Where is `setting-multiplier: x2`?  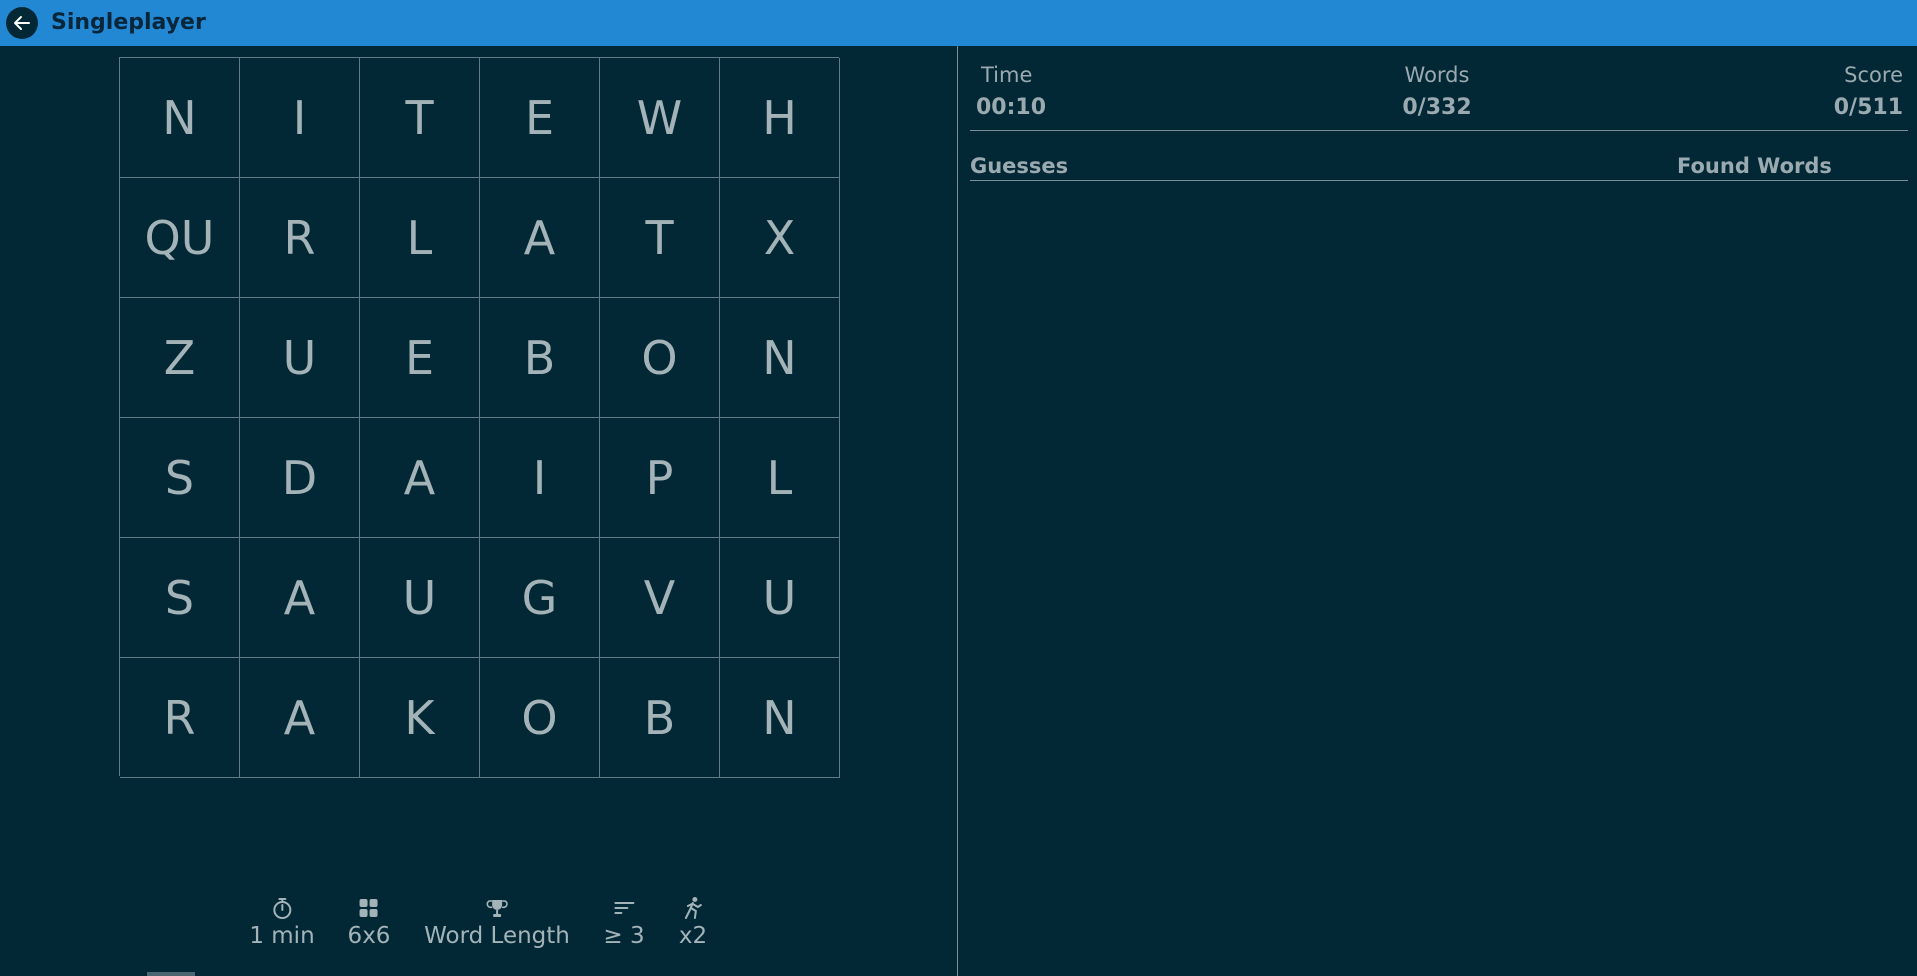
setting-multiplier: x2 is located at coordinates (693, 922).